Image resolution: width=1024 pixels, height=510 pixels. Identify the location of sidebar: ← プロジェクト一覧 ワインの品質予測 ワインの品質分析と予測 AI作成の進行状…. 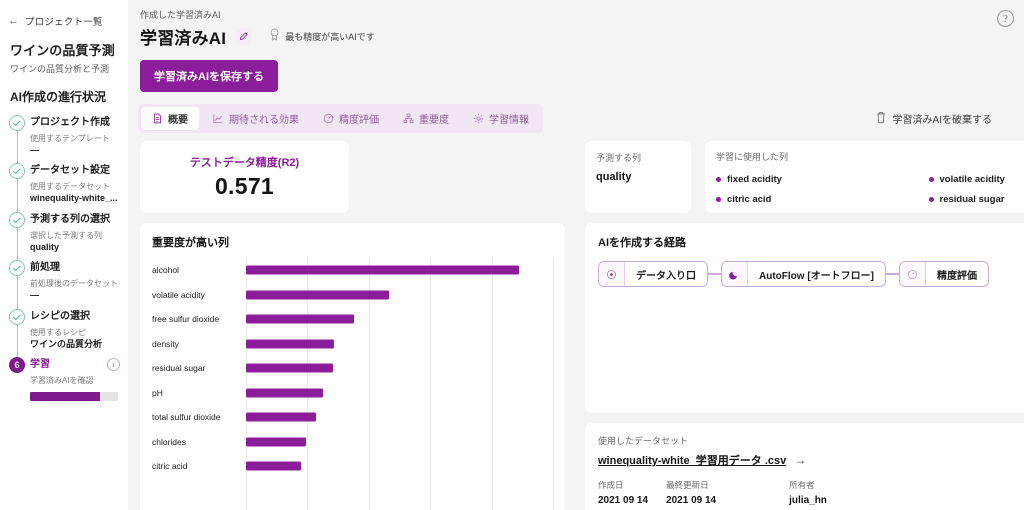
(64, 255).